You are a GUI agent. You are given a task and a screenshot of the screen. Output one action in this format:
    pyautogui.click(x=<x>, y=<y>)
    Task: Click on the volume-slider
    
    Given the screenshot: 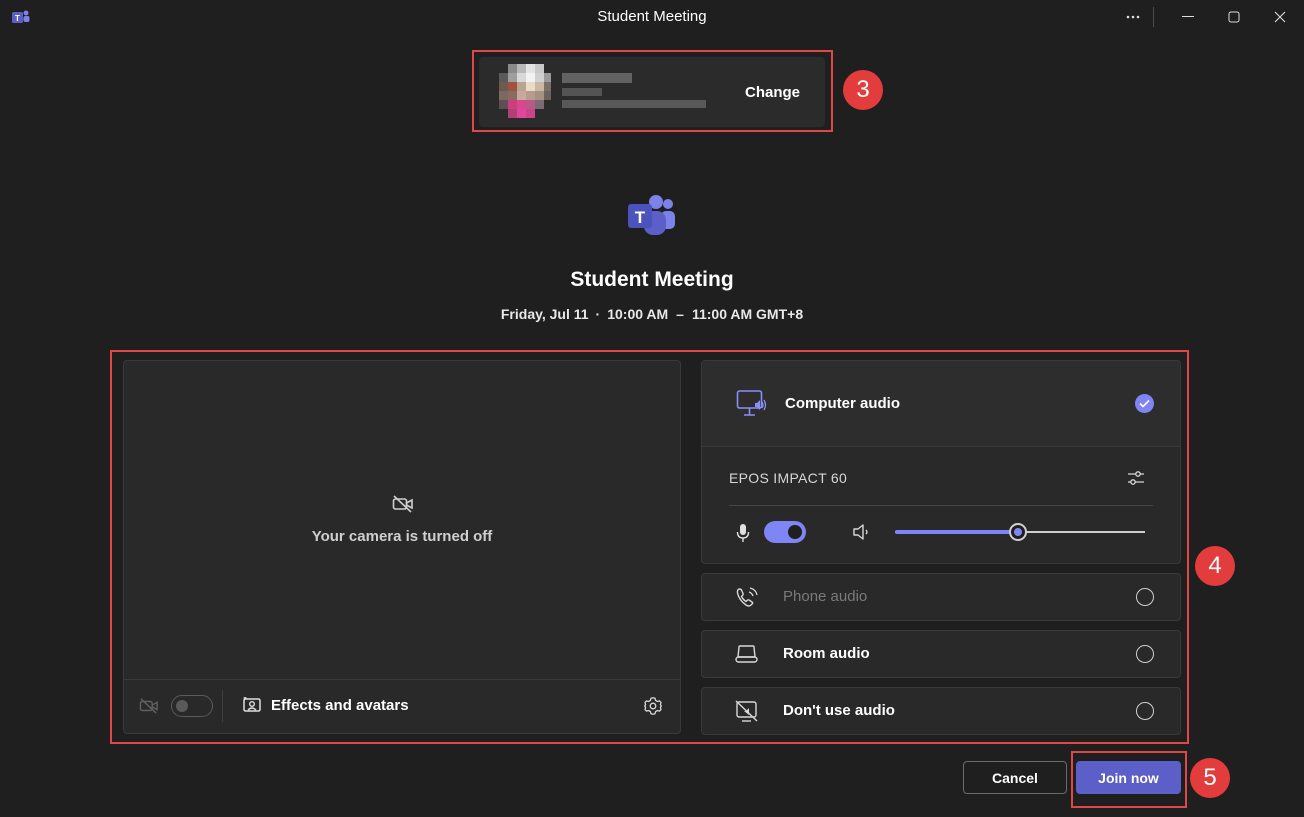 What is the action you would take?
    pyautogui.click(x=1020, y=532)
    